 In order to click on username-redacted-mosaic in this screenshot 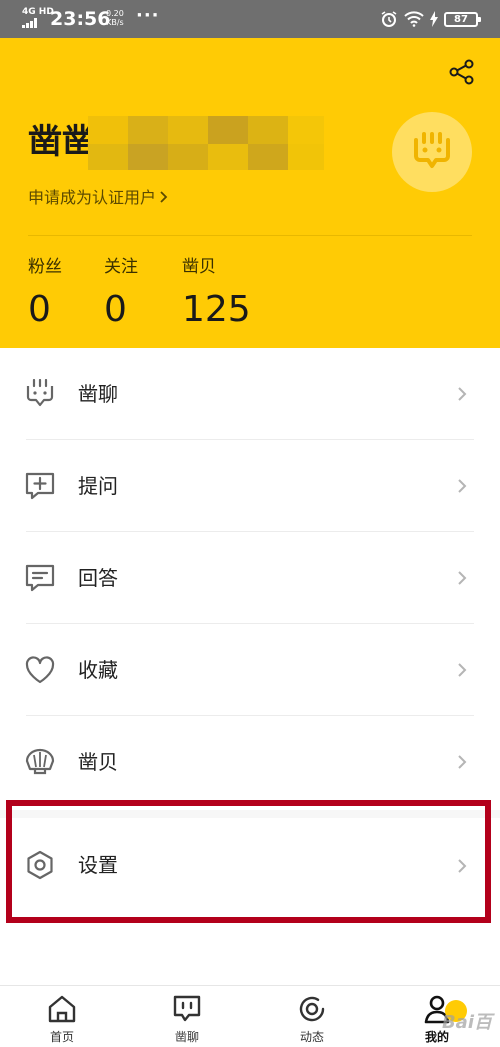, I will do `click(206, 143)`.